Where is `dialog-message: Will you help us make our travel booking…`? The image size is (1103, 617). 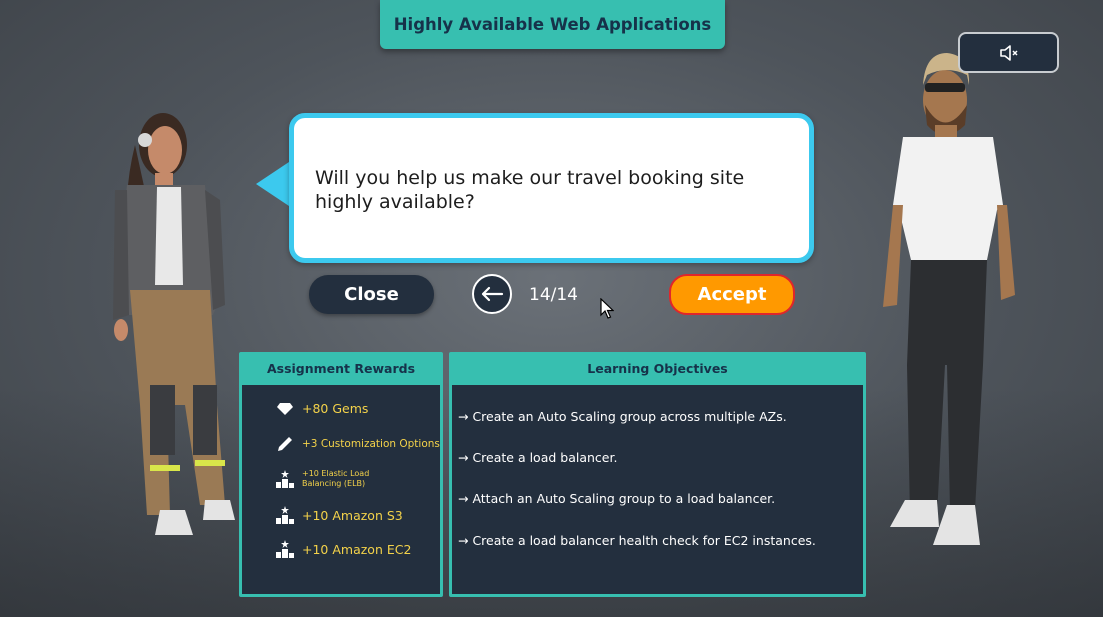
dialog-message: Will you help us make our travel booking… is located at coordinates (530, 190).